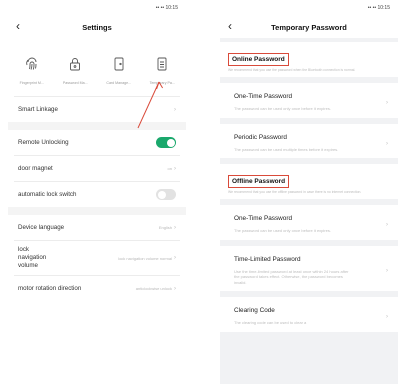  What do you see at coordinates (270, 322) in the screenshot?
I see `card-desc: The clearing code can be used to clear a` at bounding box center [270, 322].